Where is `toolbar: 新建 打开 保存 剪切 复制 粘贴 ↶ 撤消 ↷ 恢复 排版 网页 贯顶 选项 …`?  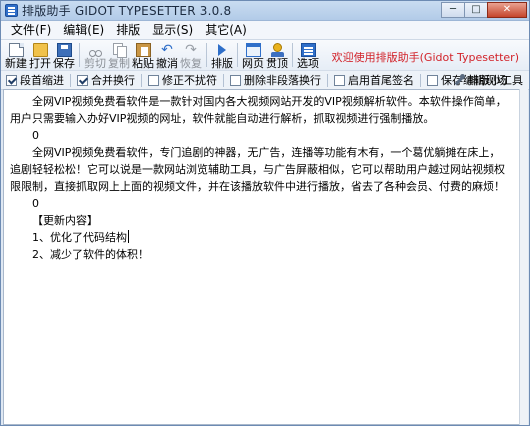 toolbar: 新建 打开 保存 剪切 复制 粘贴 ↶ 撤消 ↷ 恢复 排版 网页 贯顶 选项 … is located at coordinates (265, 55).